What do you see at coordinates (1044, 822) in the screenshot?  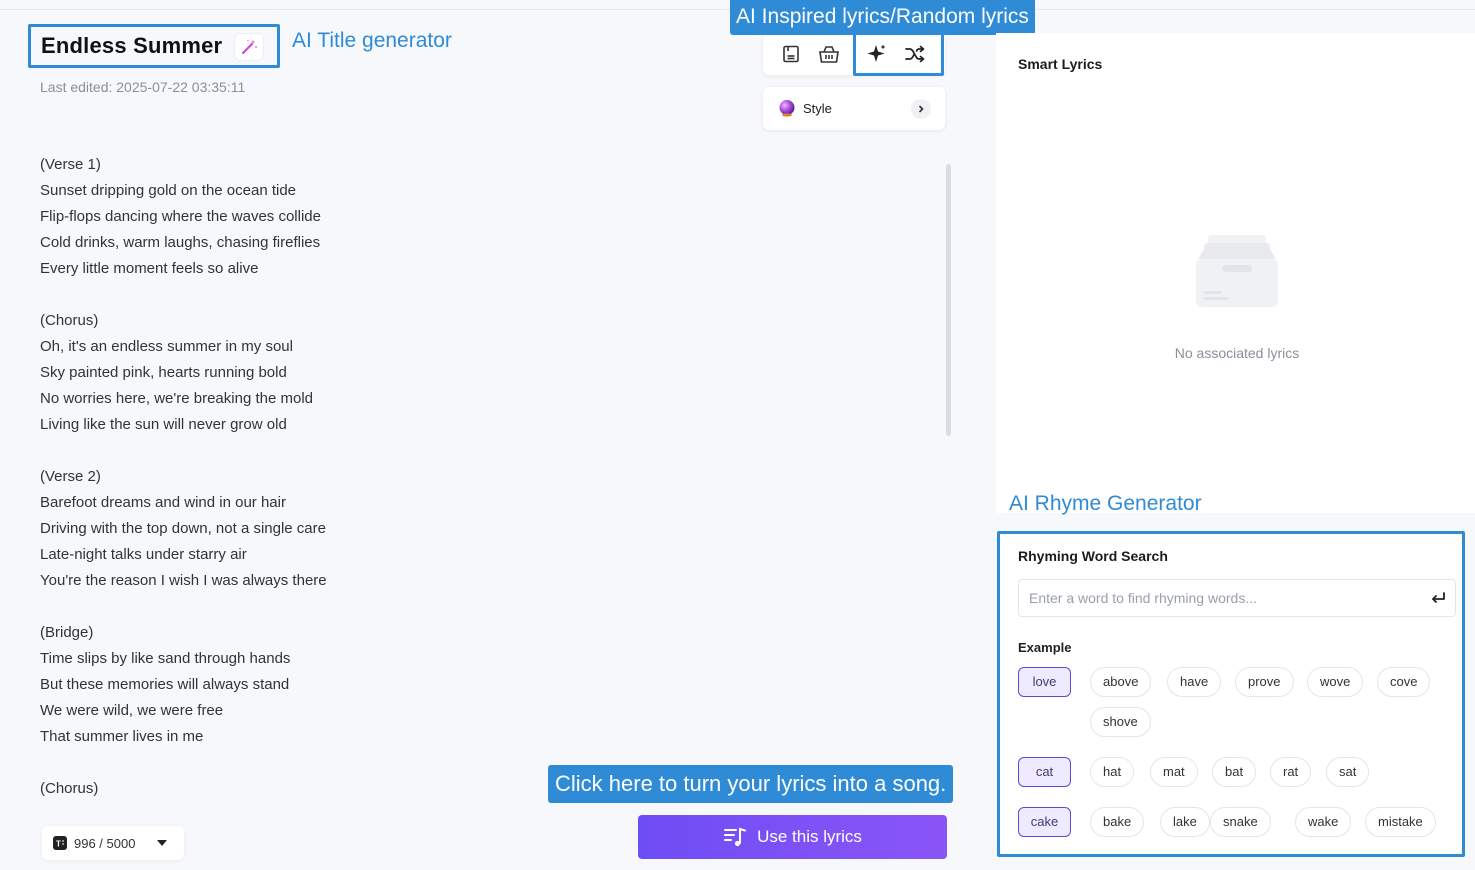 I see `example-key-chip: cake` at bounding box center [1044, 822].